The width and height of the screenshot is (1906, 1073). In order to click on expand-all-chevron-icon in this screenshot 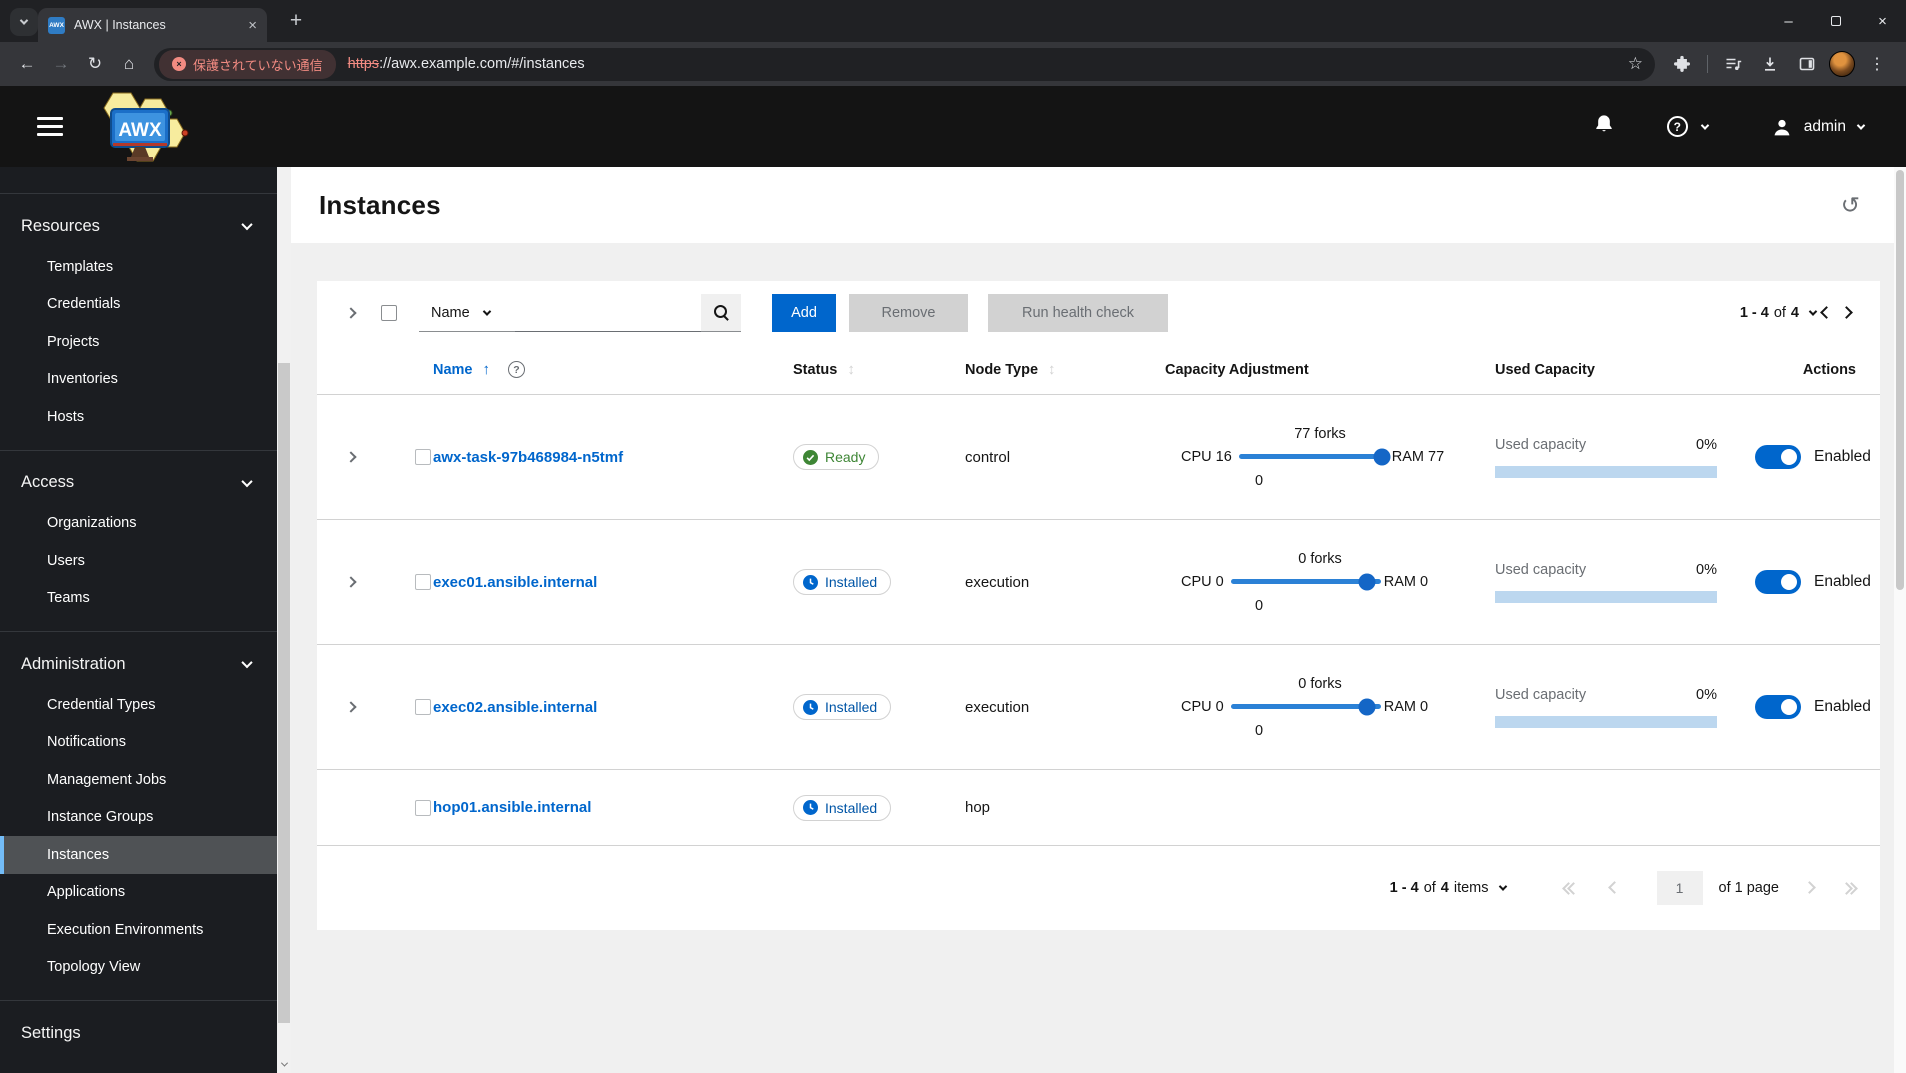, I will do `click(351, 313)`.